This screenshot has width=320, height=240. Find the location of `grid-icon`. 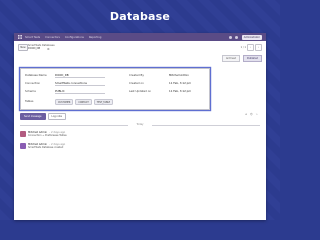

grid-icon is located at coordinates (20, 37).